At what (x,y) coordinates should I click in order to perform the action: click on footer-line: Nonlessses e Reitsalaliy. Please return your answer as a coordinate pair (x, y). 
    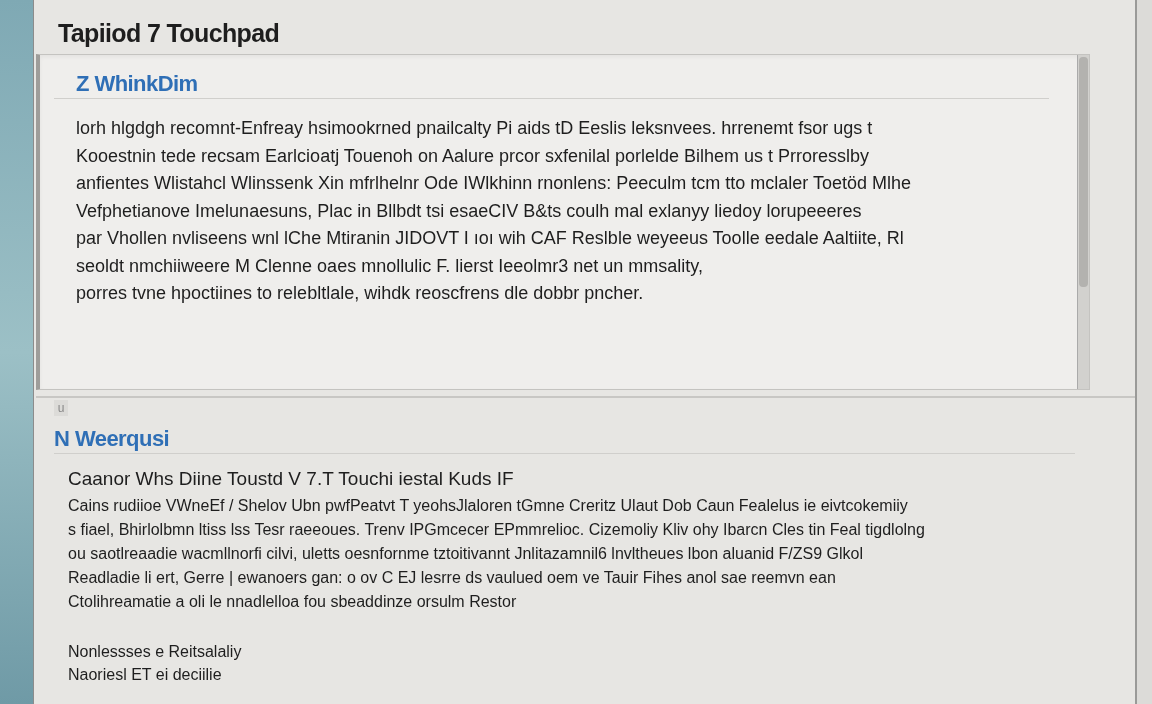
    Looking at the image, I should click on (155, 652).